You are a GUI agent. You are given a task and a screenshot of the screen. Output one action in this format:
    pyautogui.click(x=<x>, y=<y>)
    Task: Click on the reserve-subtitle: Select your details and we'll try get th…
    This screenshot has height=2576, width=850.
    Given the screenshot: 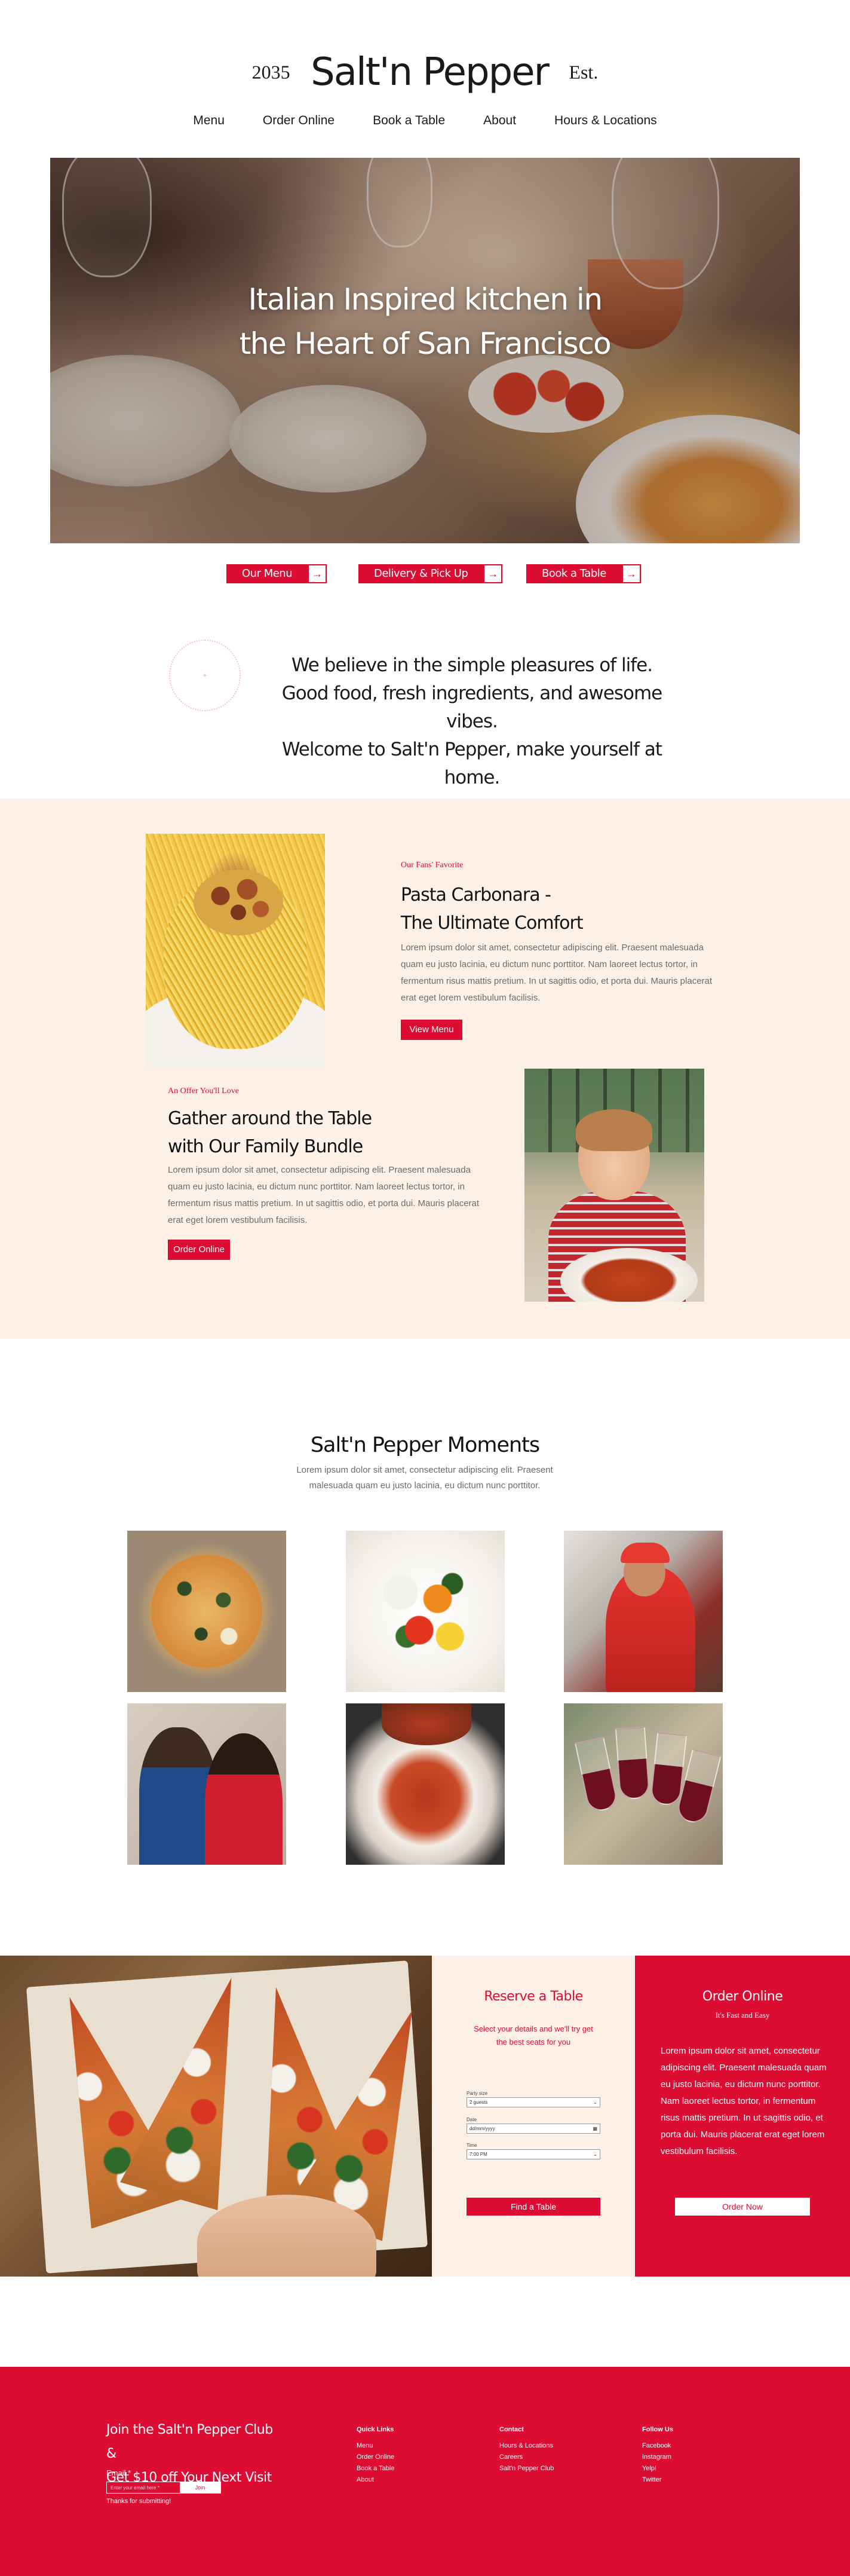 What is the action you would take?
    pyautogui.click(x=533, y=2035)
    